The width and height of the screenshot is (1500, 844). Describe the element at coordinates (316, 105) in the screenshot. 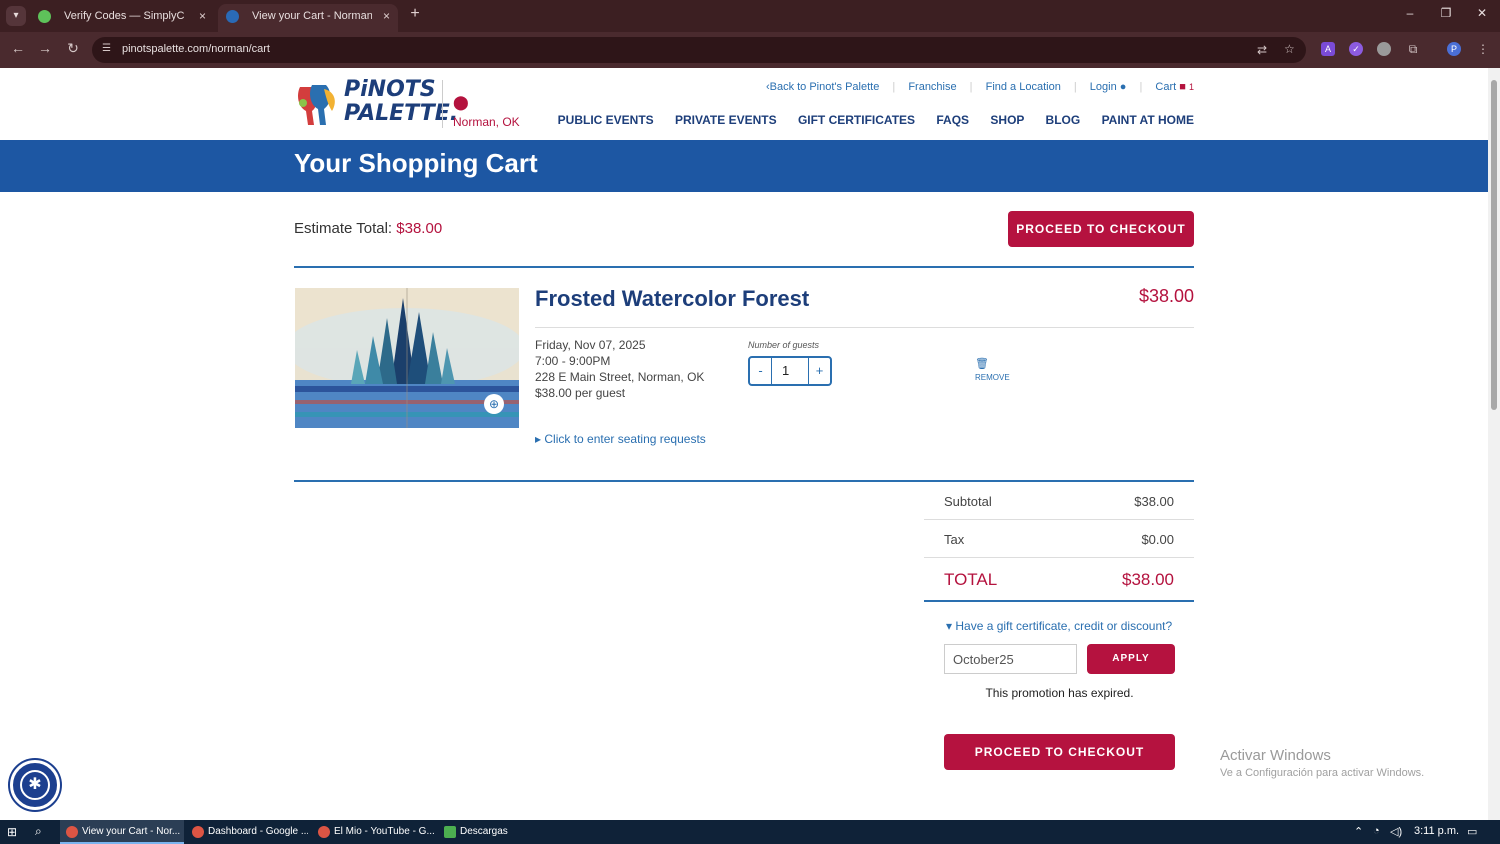

I see `logo-mark-icon` at that location.